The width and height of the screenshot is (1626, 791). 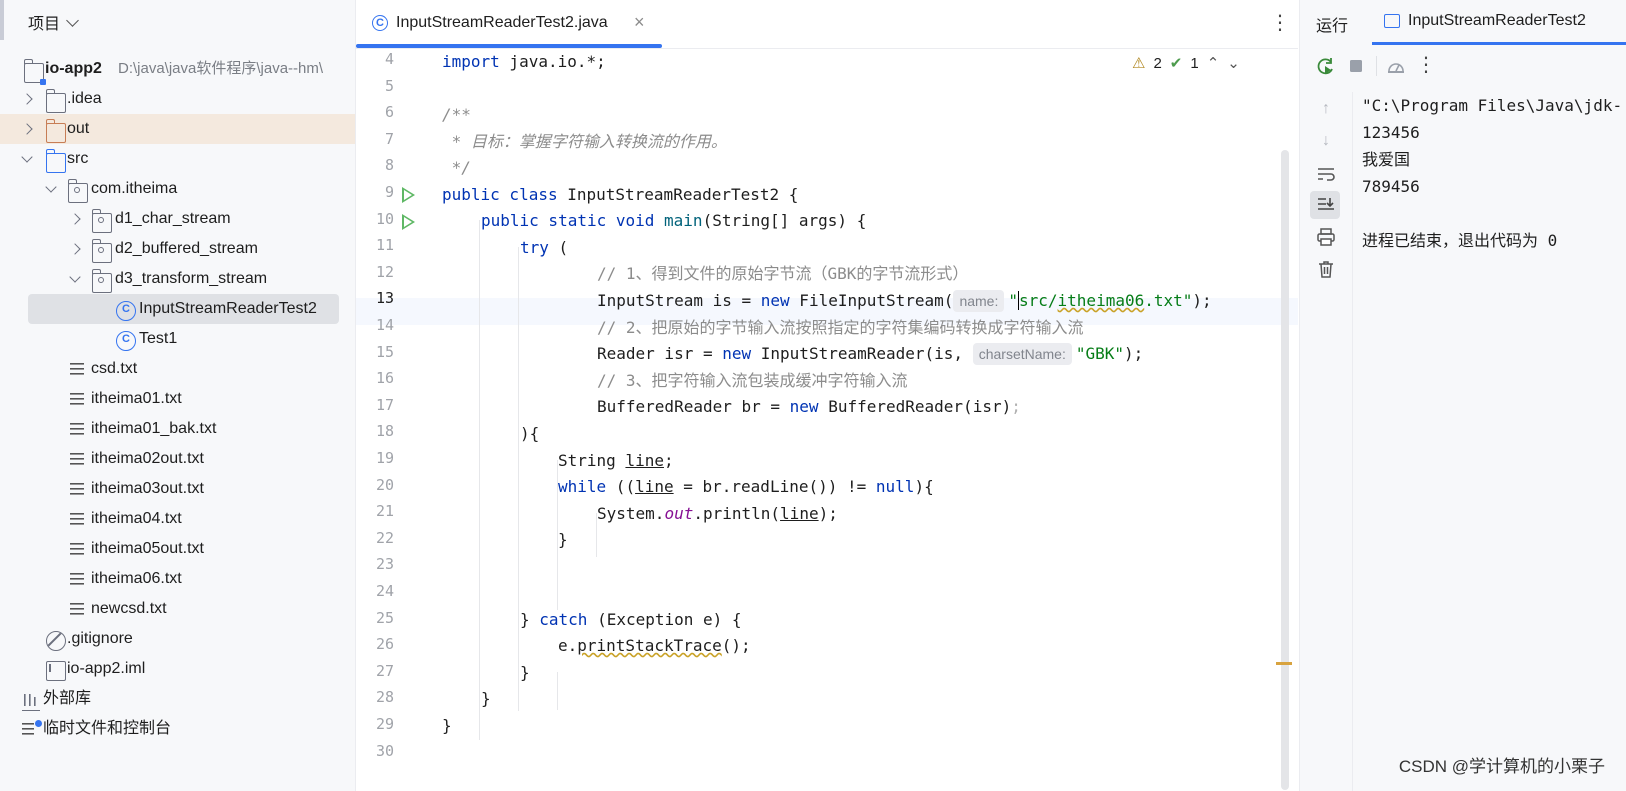 What do you see at coordinates (177, 729) in the screenshot?
I see `tree-item-scratches: 临时文件和控制台` at bounding box center [177, 729].